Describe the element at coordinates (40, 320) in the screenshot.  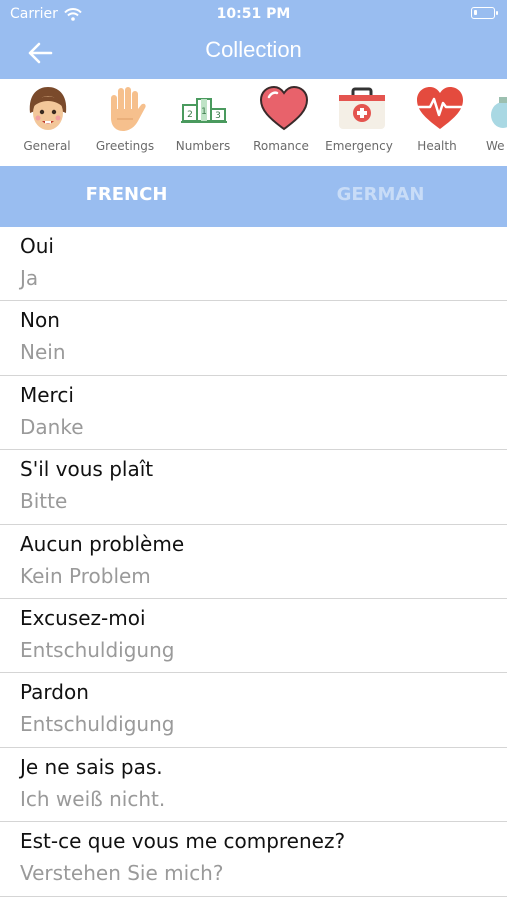
I see `phrase-source: Non` at that location.